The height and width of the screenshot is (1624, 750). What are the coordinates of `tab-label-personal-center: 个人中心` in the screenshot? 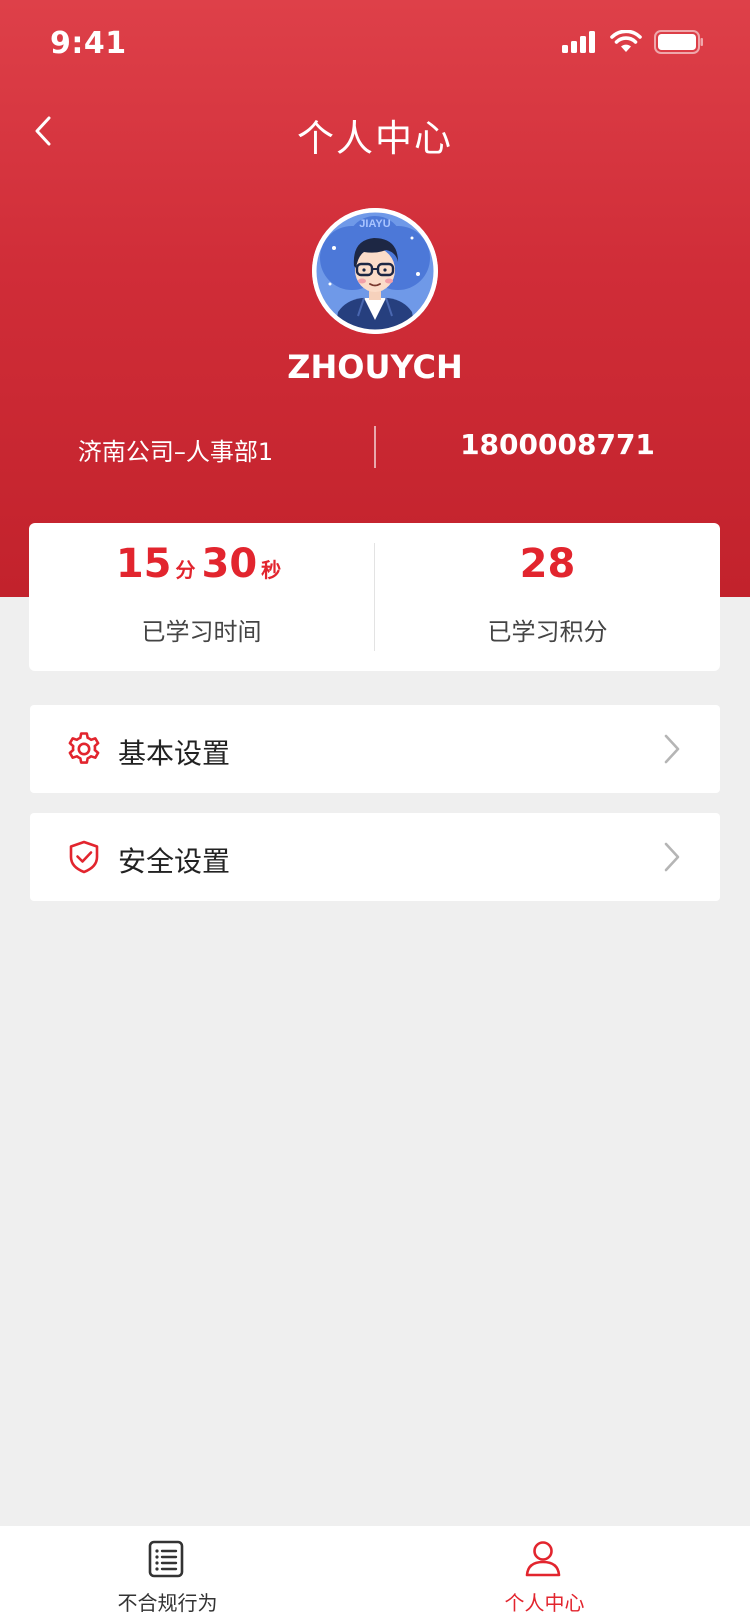 It's located at (544, 1603).